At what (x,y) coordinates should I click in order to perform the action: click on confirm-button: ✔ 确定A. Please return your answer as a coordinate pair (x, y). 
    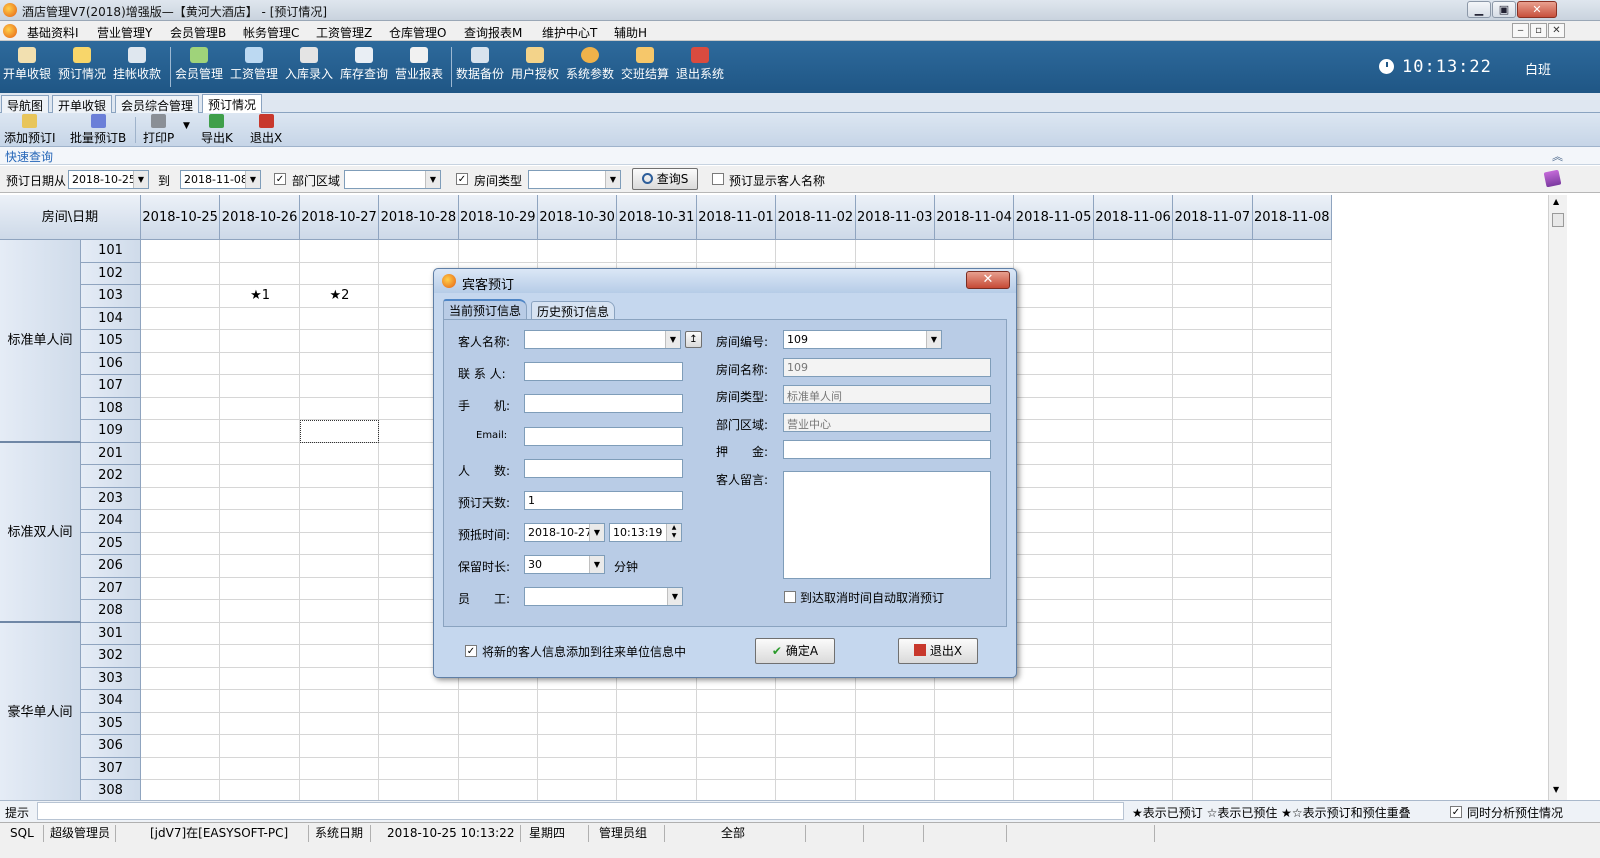
    Looking at the image, I should click on (795, 651).